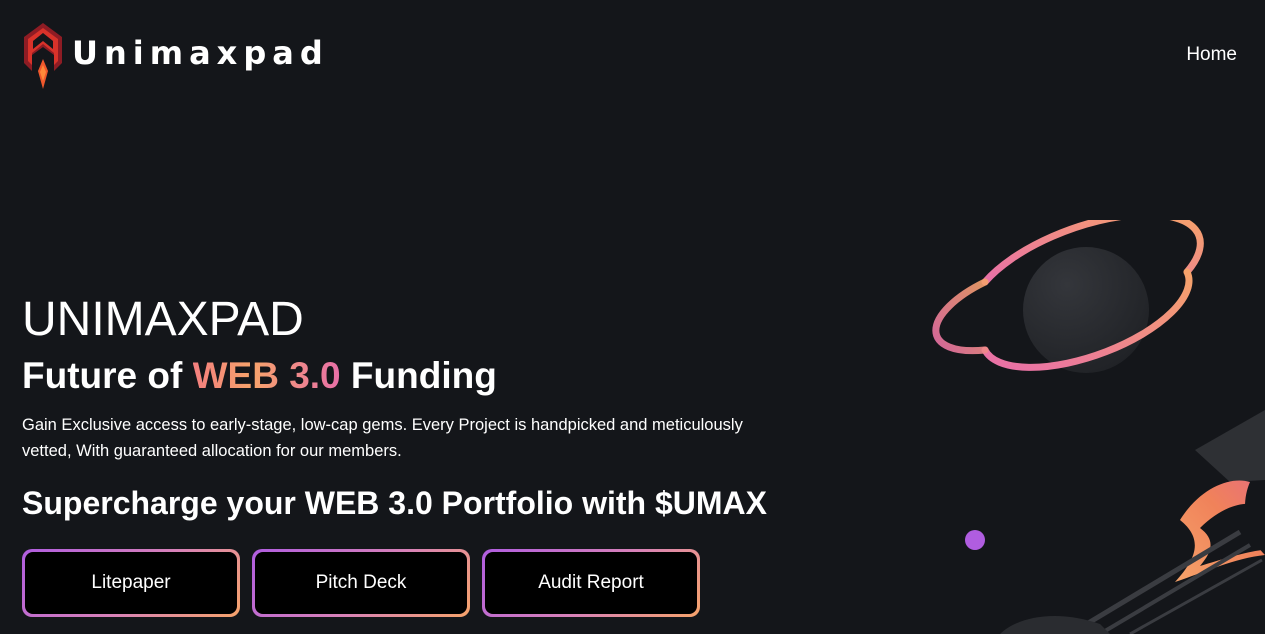  I want to click on hero-subtitle: Future of WEB 3.0 Funding, so click(422, 376).